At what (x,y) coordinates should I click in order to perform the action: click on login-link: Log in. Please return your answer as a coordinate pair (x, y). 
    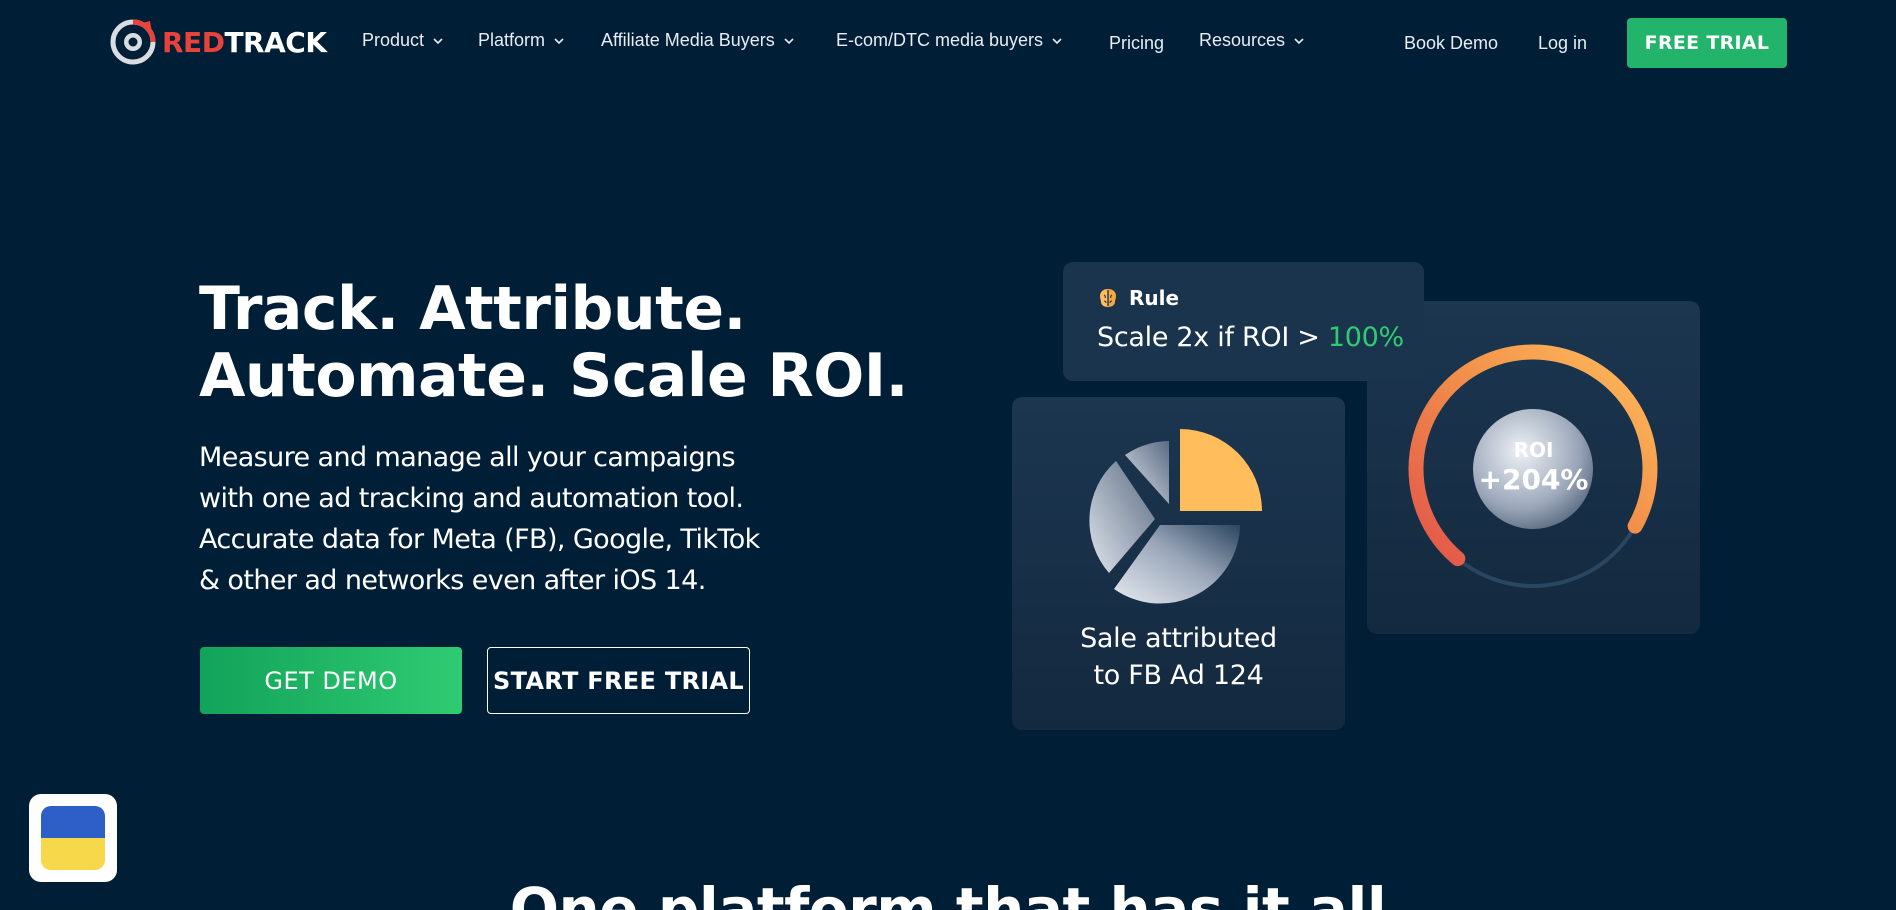
    Looking at the image, I should click on (1562, 43).